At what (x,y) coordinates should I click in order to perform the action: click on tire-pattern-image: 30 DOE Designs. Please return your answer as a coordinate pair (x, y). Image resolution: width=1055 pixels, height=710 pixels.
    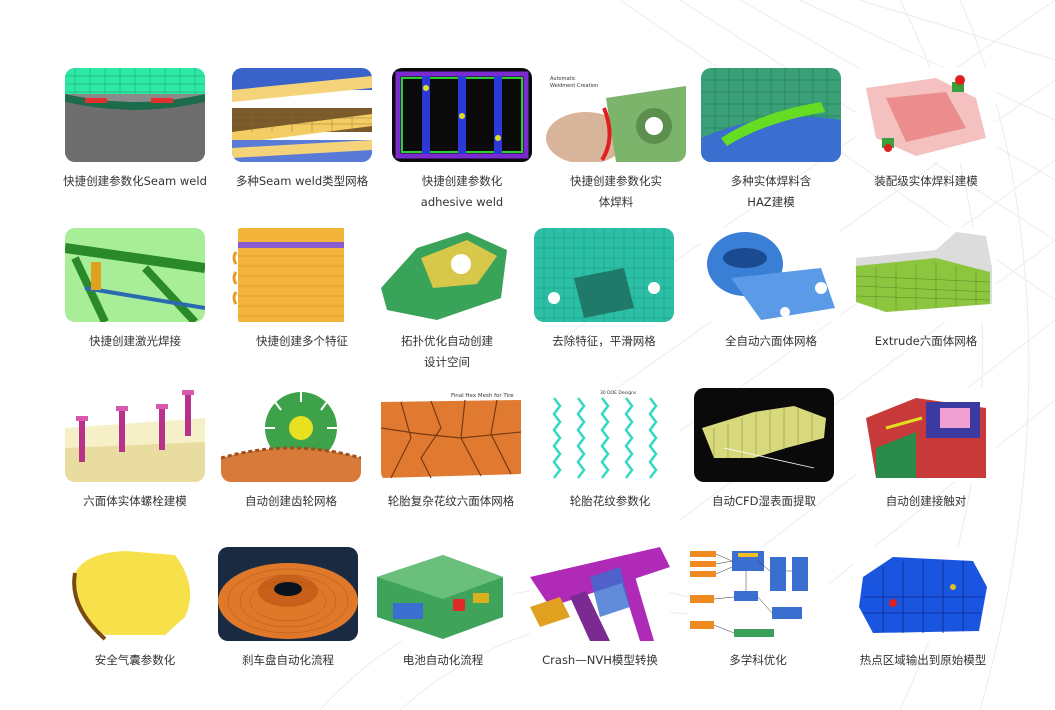
    Looking at the image, I should click on (610, 435).